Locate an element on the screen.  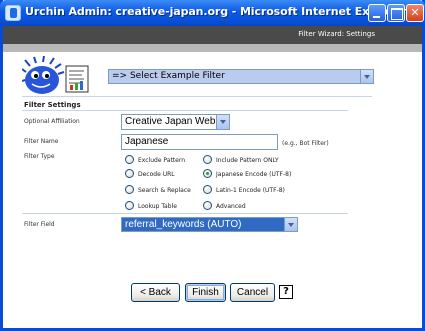
filter-name-hint: (e.g., Bot Filter) is located at coordinates (305, 143).